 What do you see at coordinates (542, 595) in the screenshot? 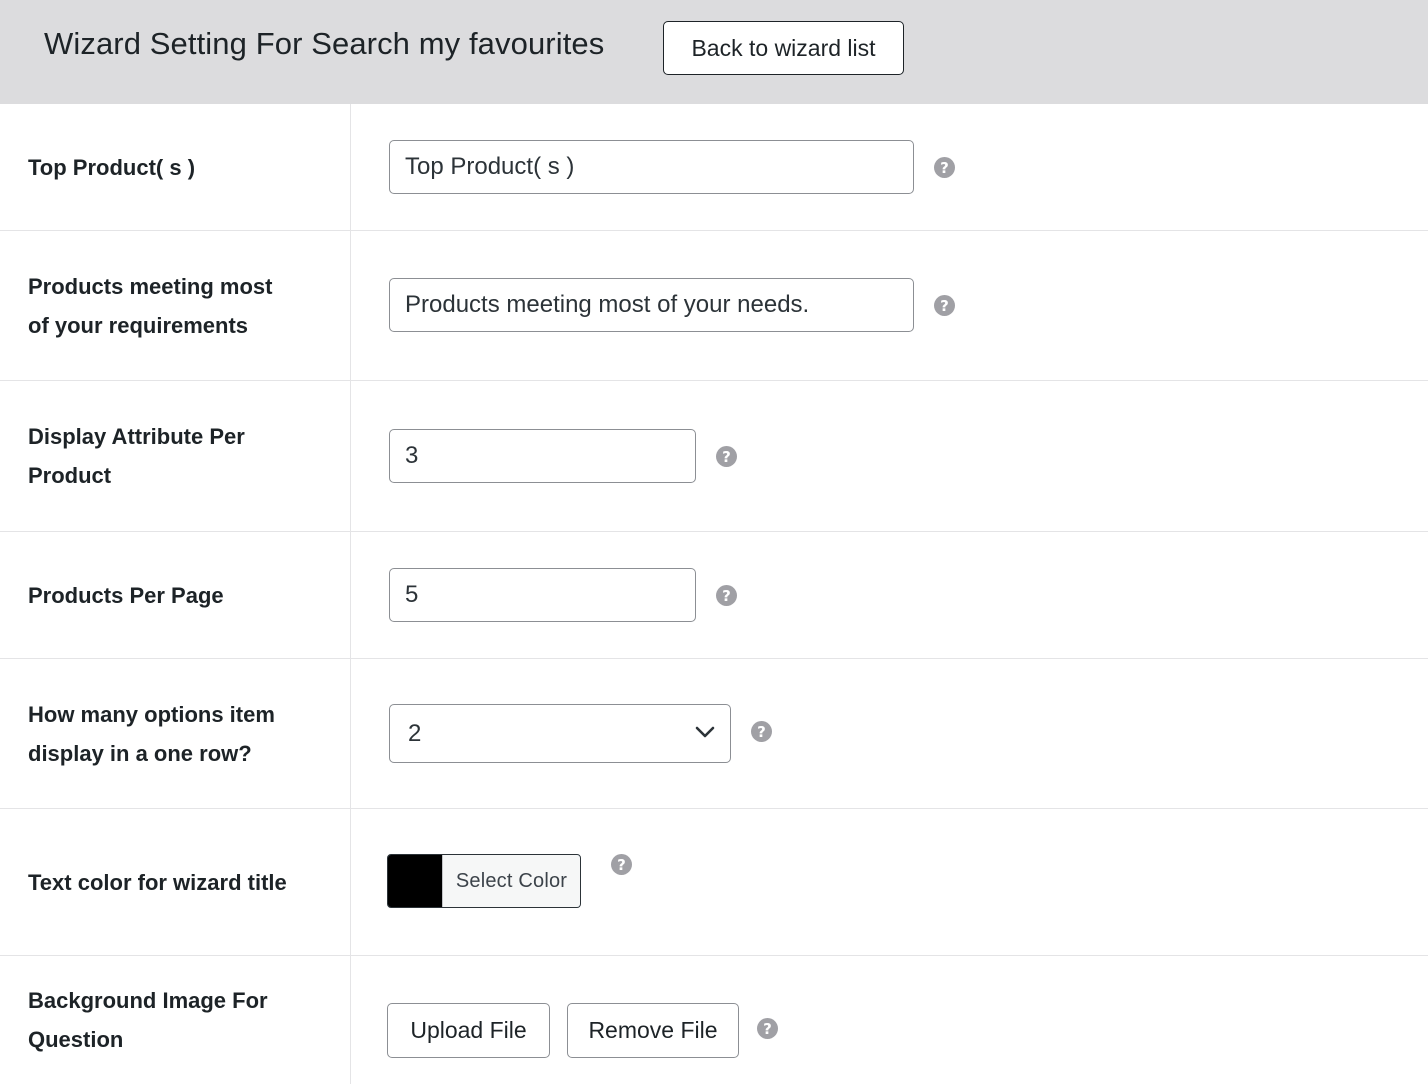
I see `products-per-page-input` at bounding box center [542, 595].